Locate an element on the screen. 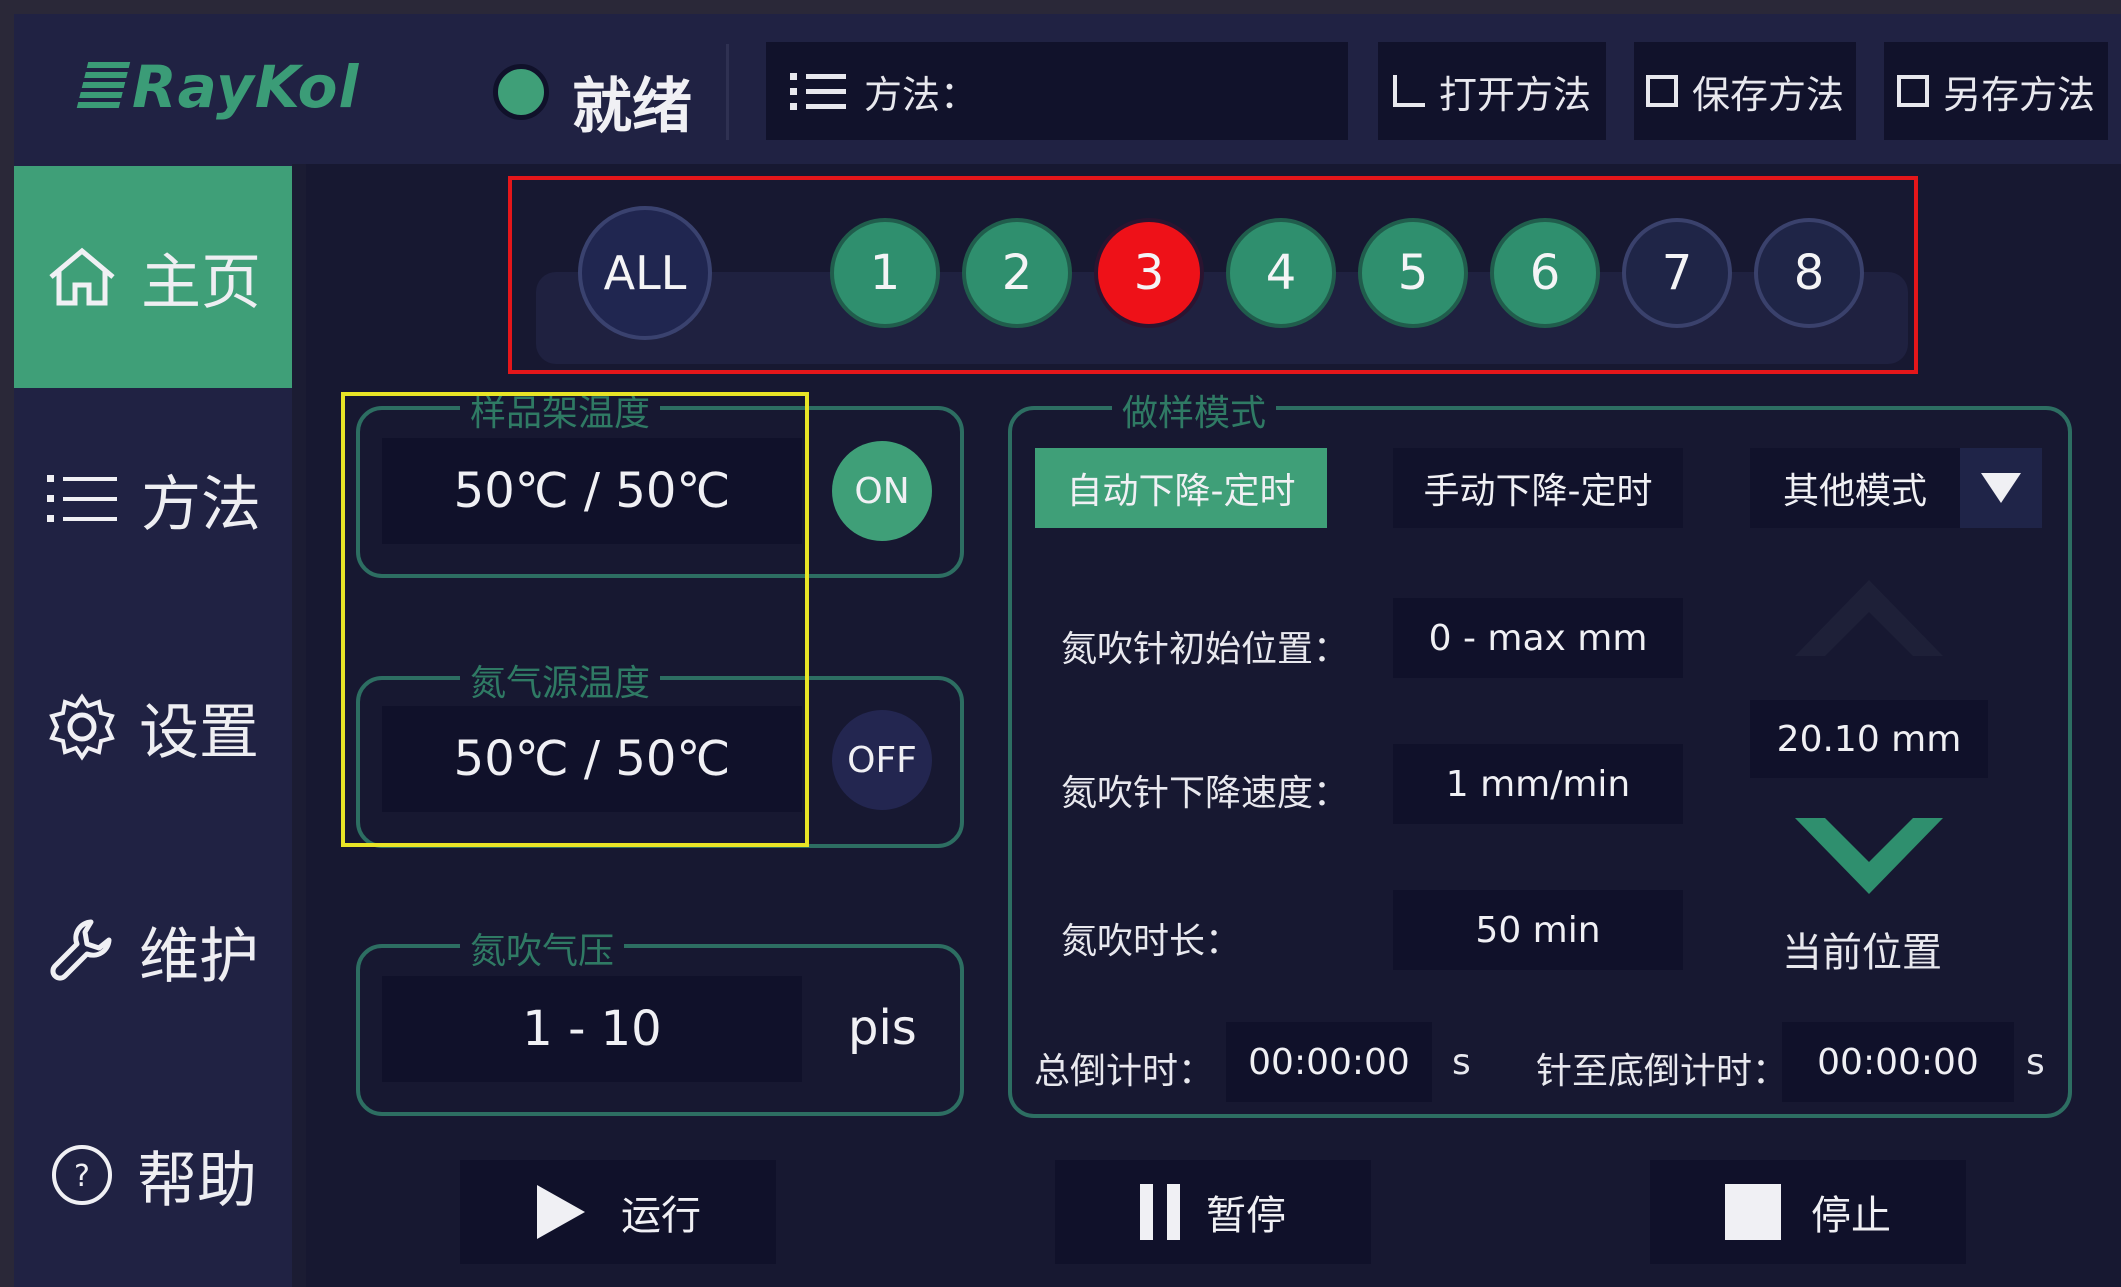 Image resolution: width=2121 pixels, height=1287 pixels. channel-1-button: 1 is located at coordinates (885, 273).